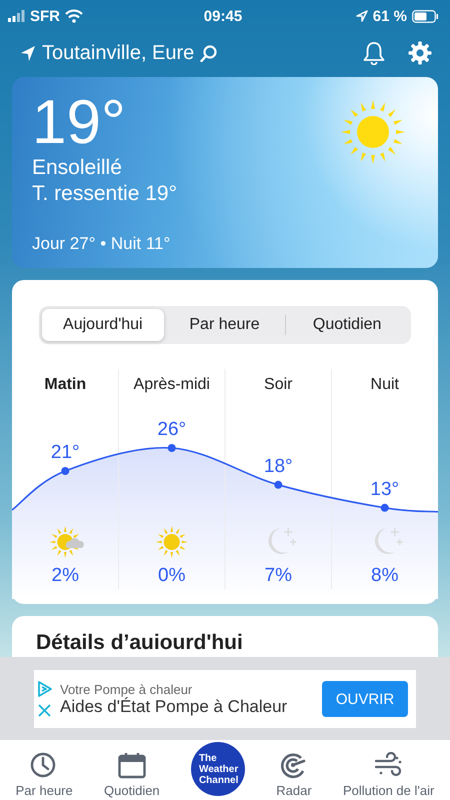 The width and height of the screenshot is (450, 800). Describe the element at coordinates (45, 16) in the screenshot. I see `carrier-name: SFR` at that location.